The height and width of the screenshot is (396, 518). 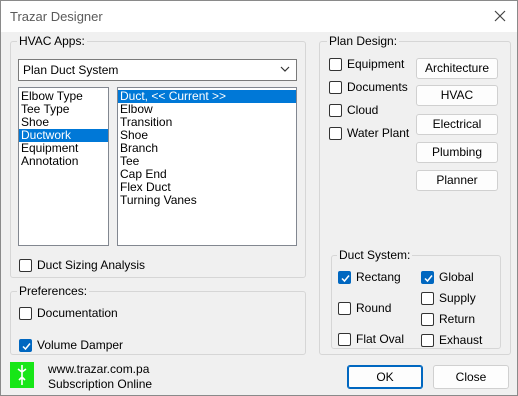 I want to click on checkbox-label: Volume Damper, so click(x=80, y=345).